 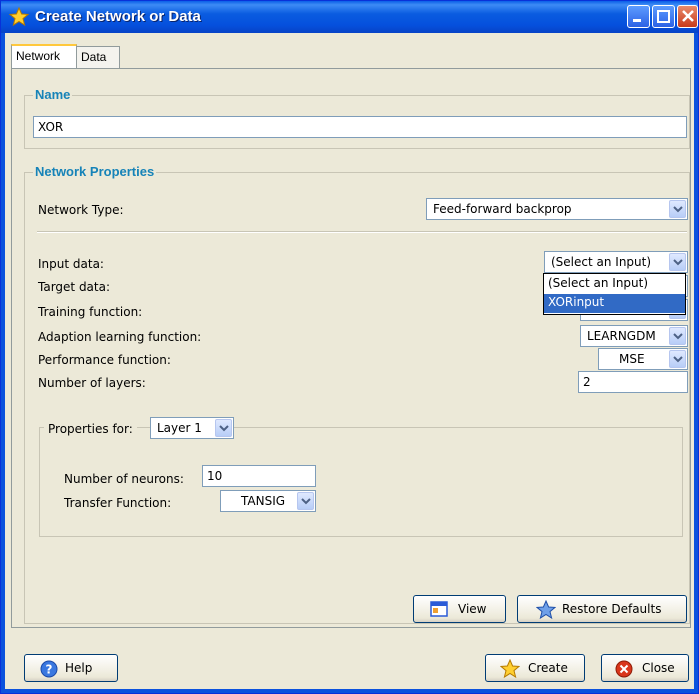 I want to click on maximize-button, so click(x=663, y=16).